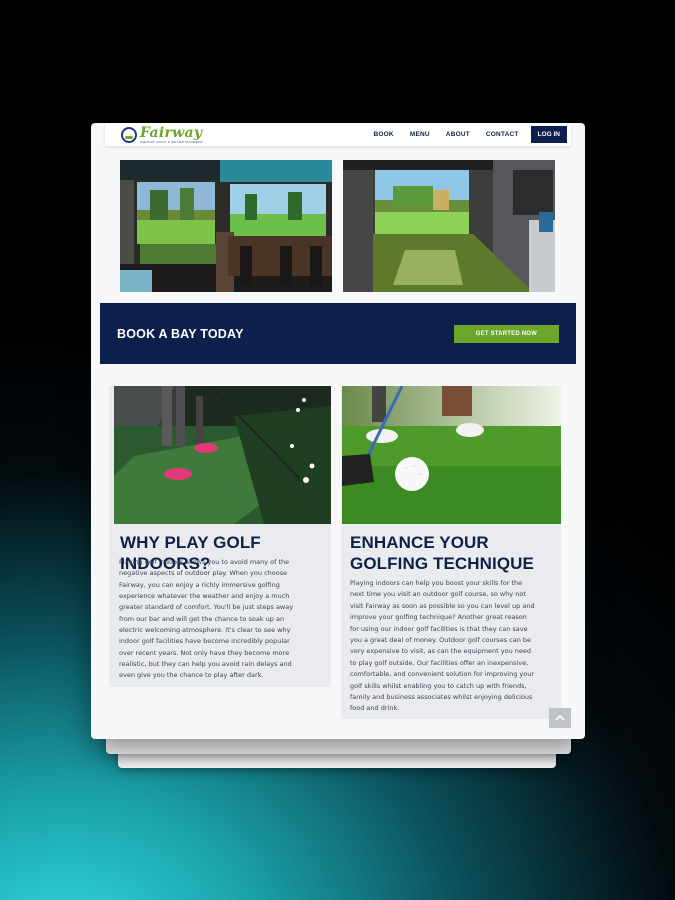 The image size is (675, 900). Describe the element at coordinates (384, 134) in the screenshot. I see `nav-link-book: BOOK` at that location.